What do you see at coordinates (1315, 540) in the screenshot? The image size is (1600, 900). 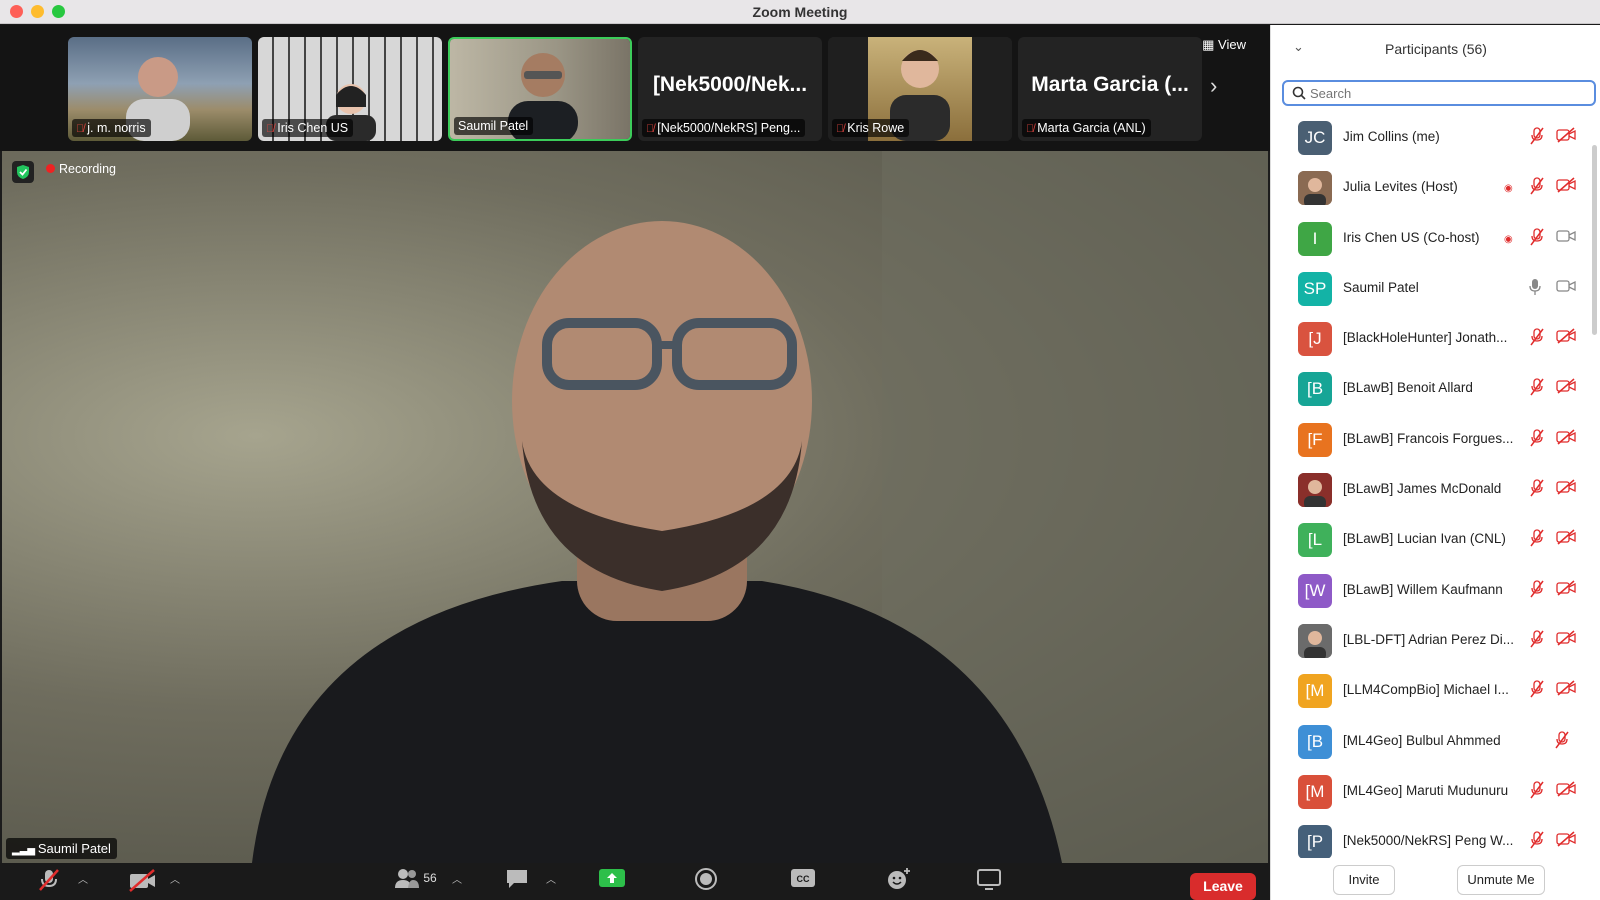 I see `avatar: [L` at bounding box center [1315, 540].